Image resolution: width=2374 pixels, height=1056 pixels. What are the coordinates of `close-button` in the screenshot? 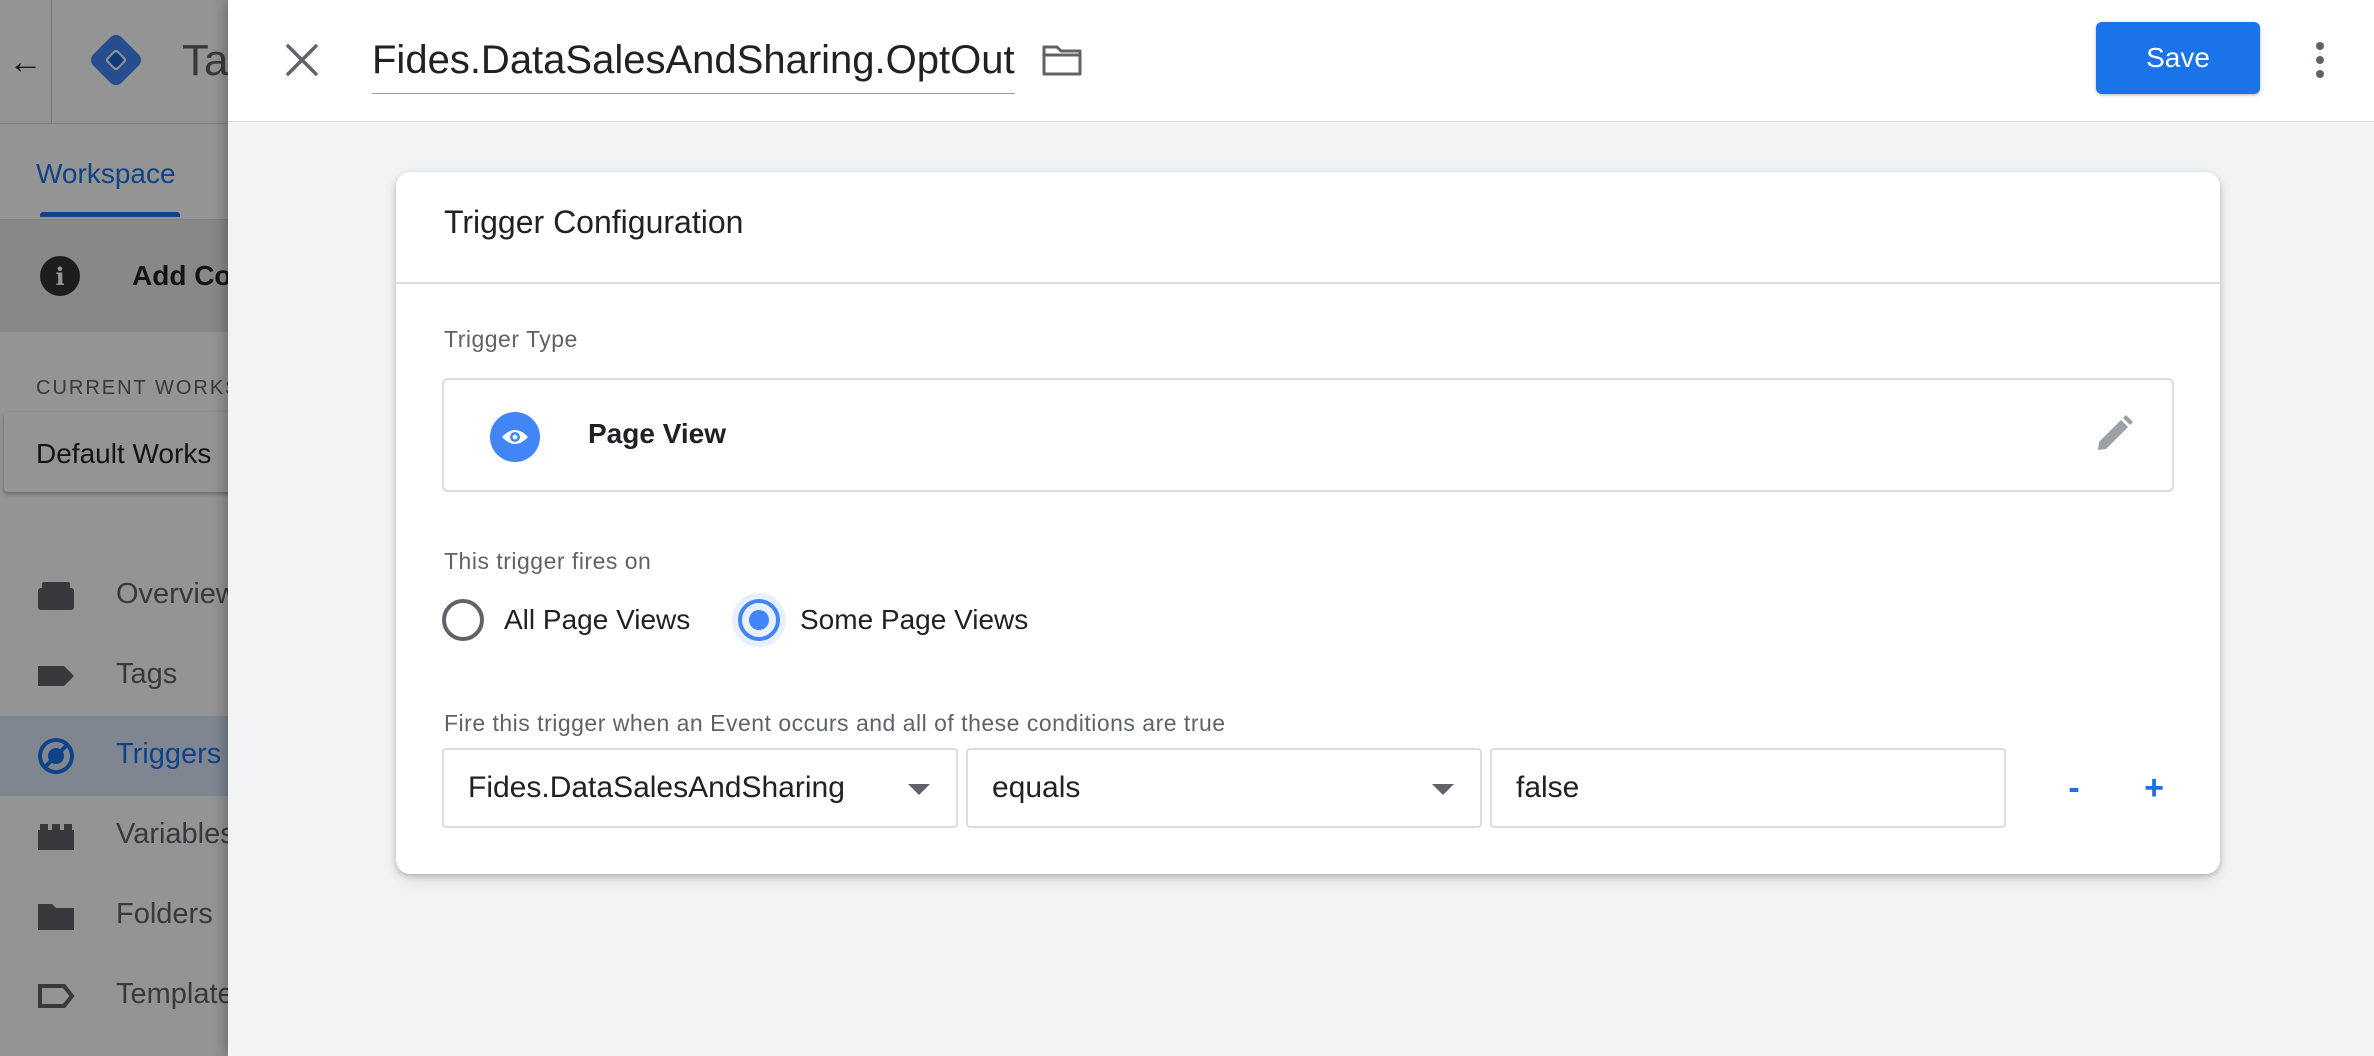 It's located at (302, 60).